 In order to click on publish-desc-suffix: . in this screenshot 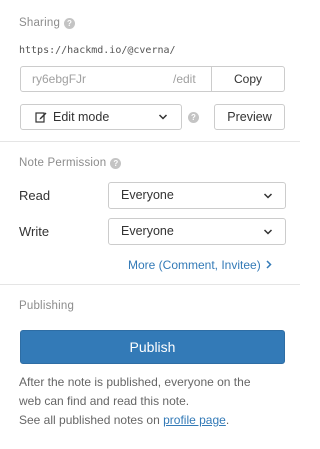, I will do `click(227, 420)`.